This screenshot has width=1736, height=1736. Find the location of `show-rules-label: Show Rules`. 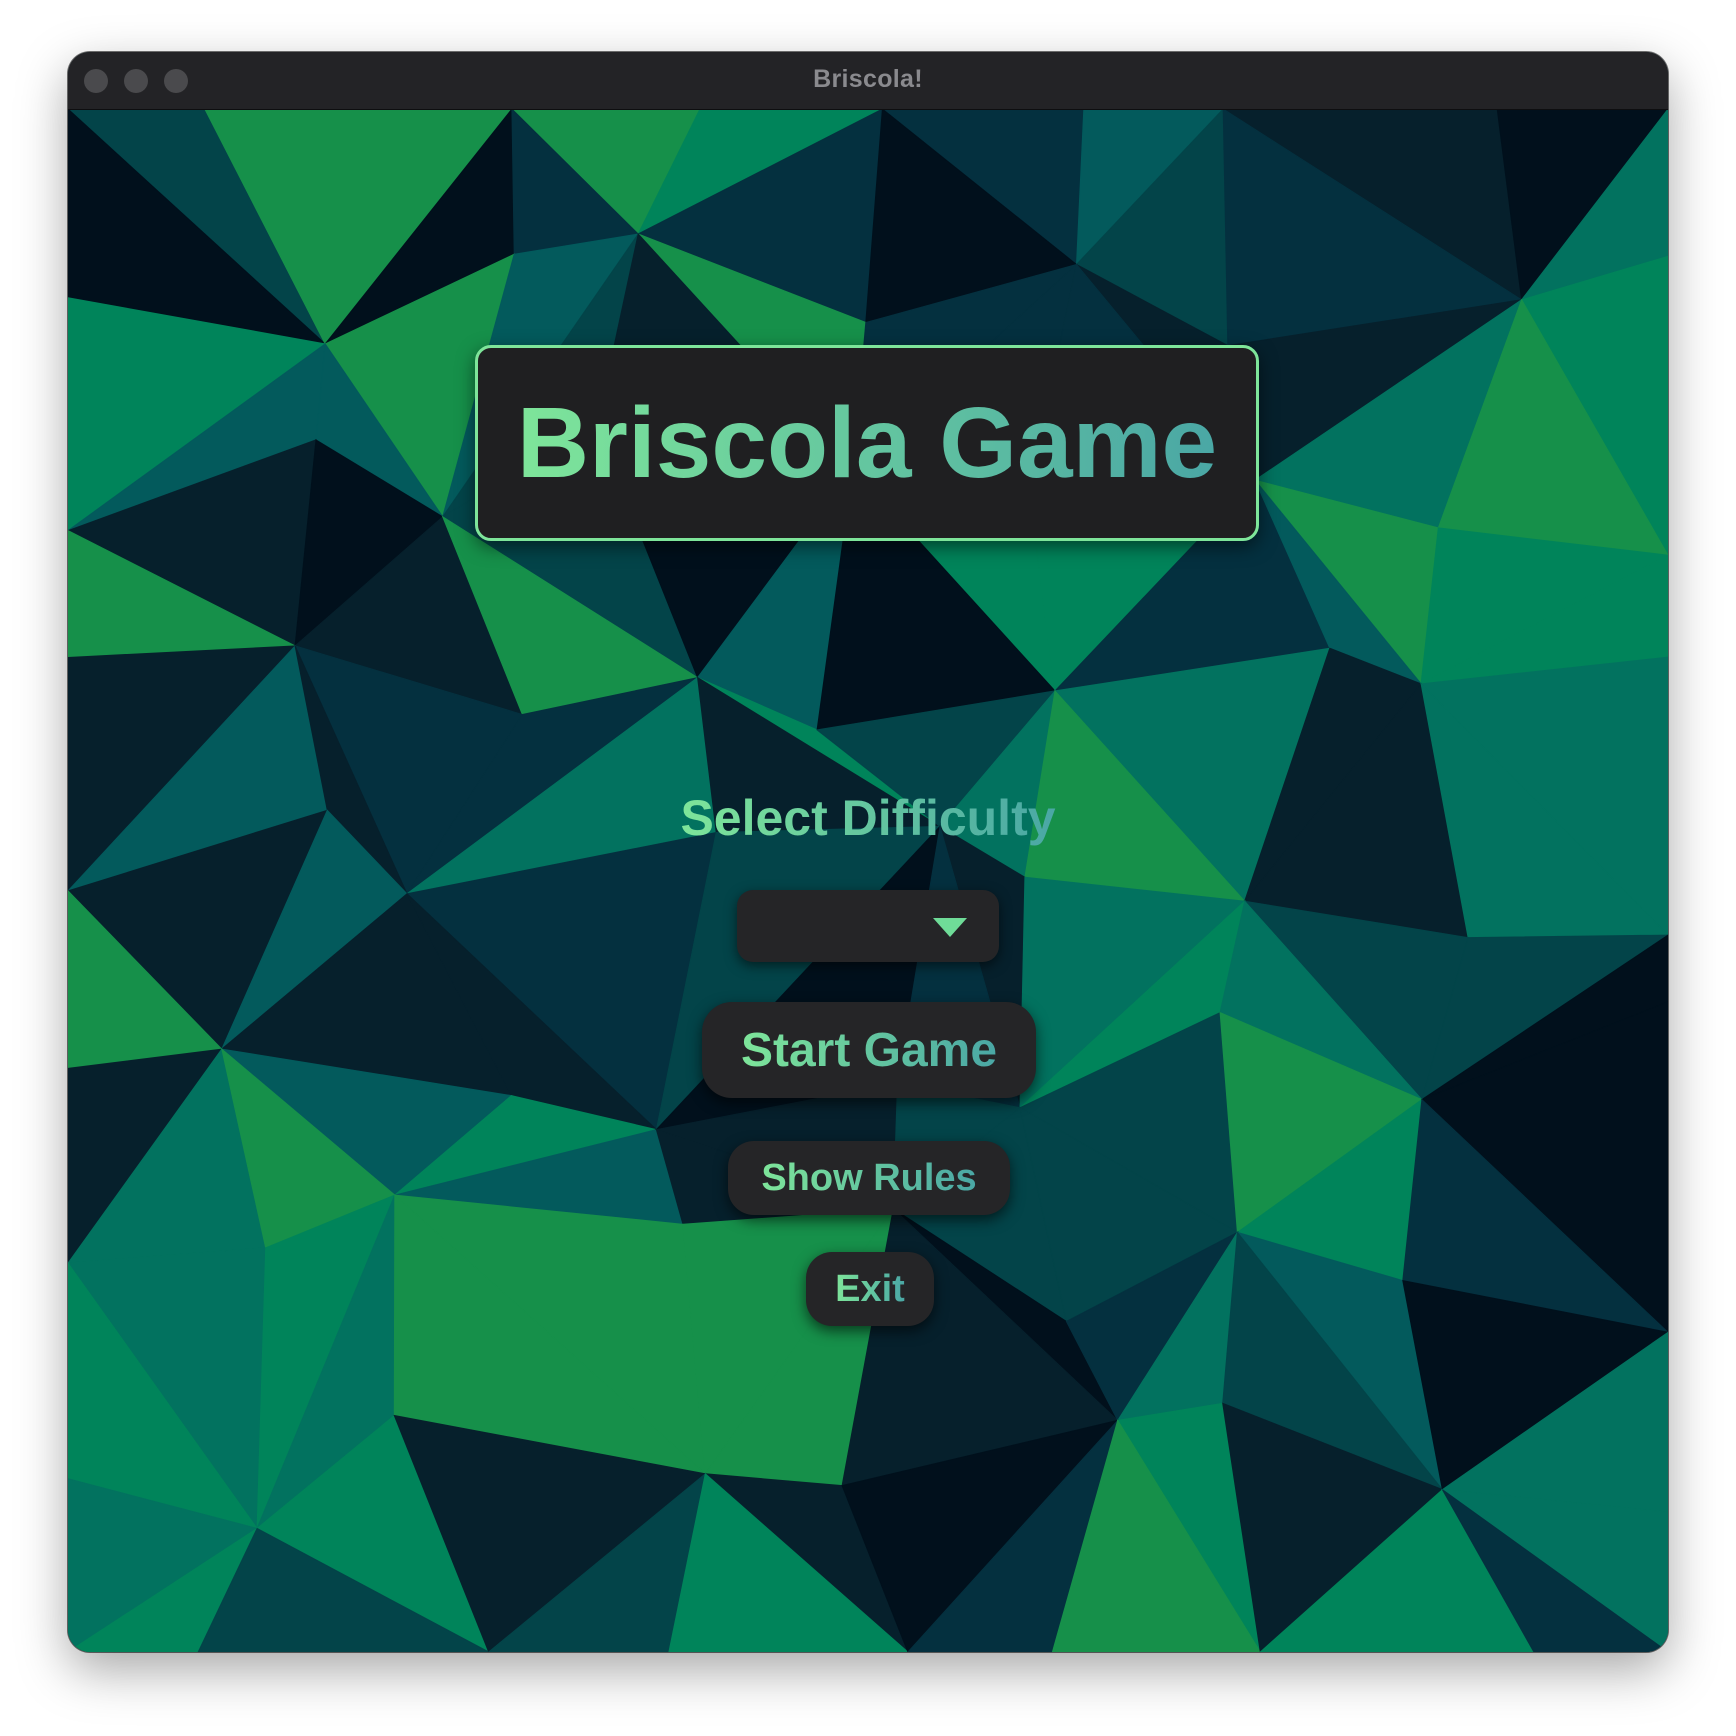

show-rules-label: Show Rules is located at coordinates (869, 1177).